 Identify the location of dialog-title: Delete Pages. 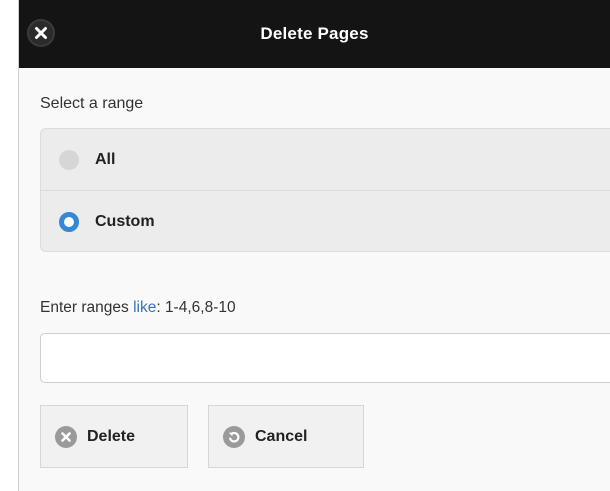
(314, 33).